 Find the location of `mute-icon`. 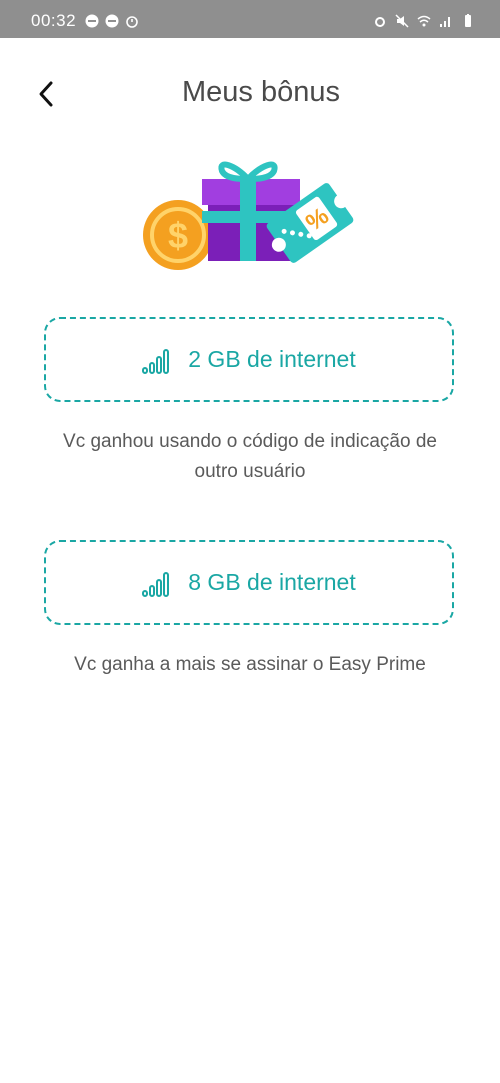

mute-icon is located at coordinates (402, 21).